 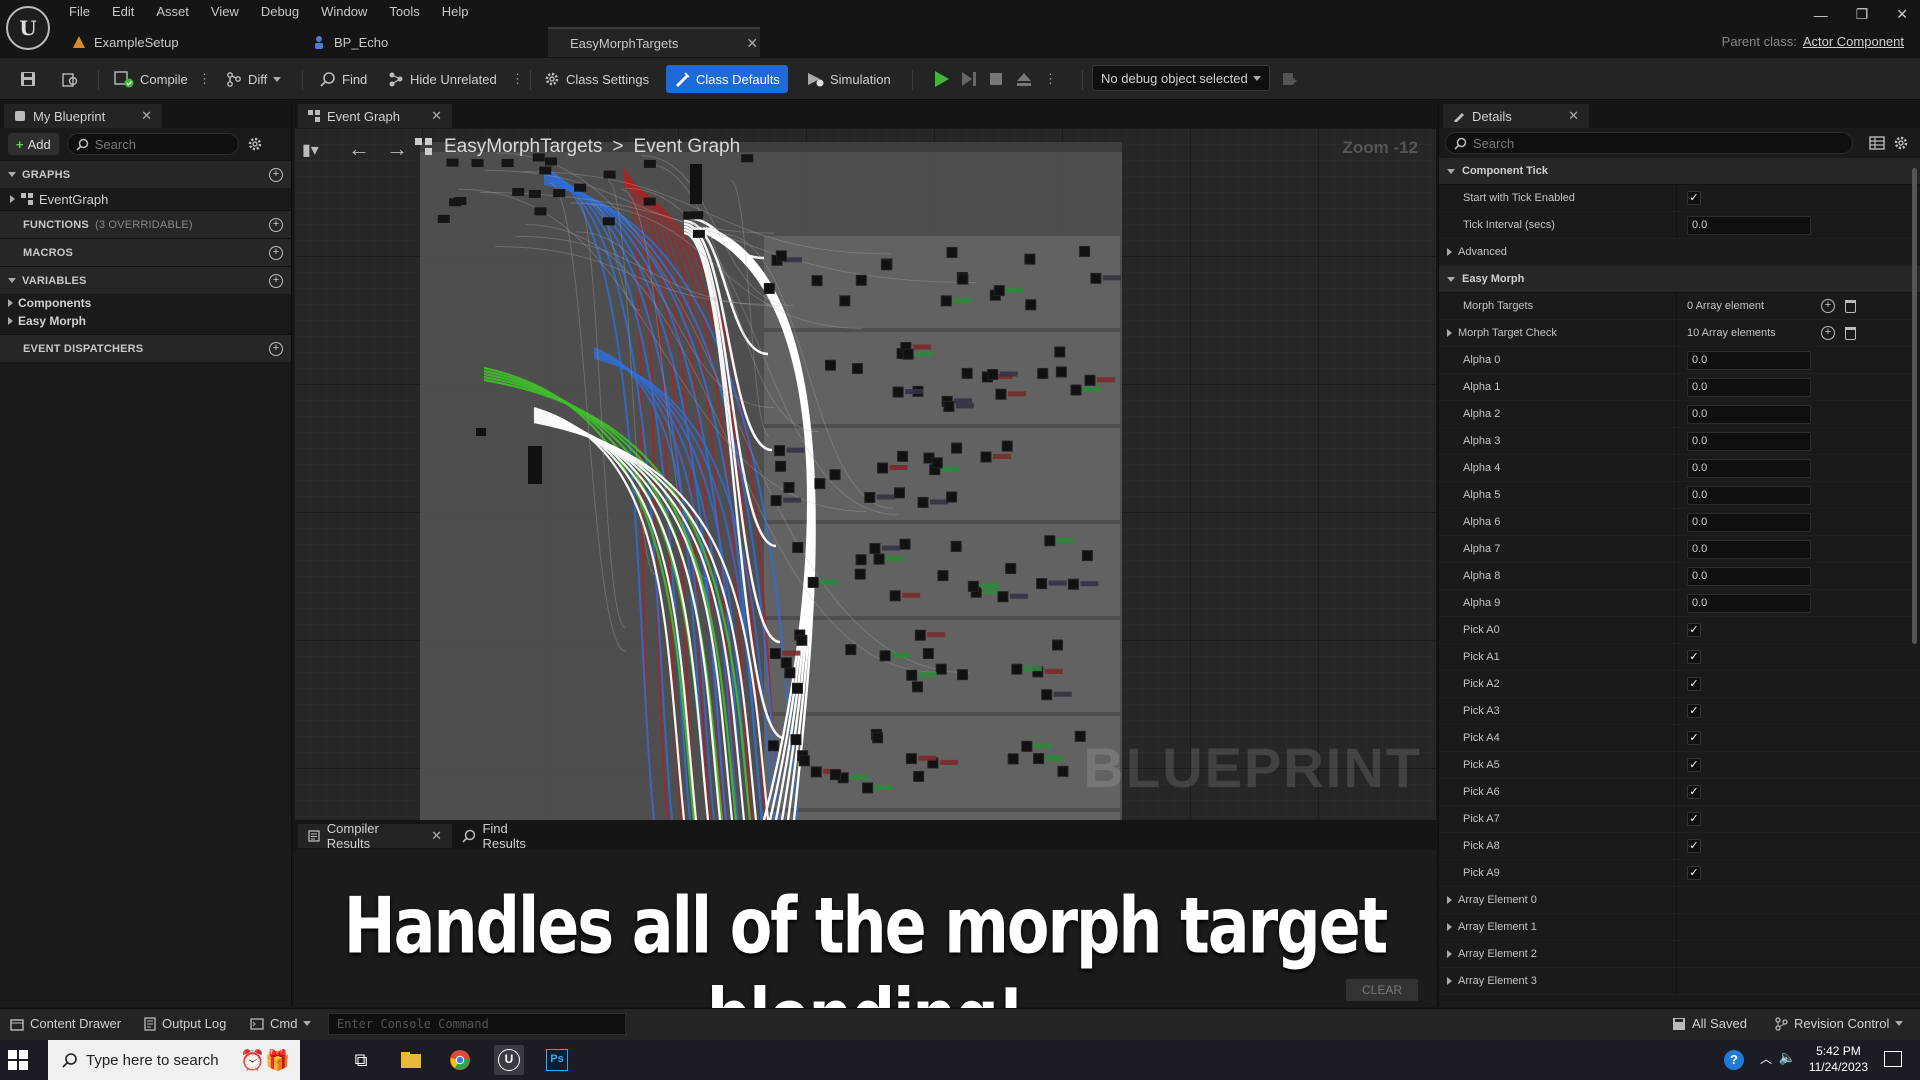 What do you see at coordinates (1749, 414) in the screenshot?
I see `alpha-2-input: 0.0` at bounding box center [1749, 414].